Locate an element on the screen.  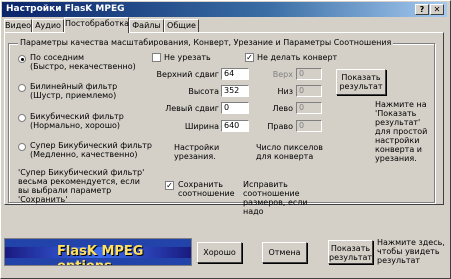
no-crop-checkbox is located at coordinates (156, 57).